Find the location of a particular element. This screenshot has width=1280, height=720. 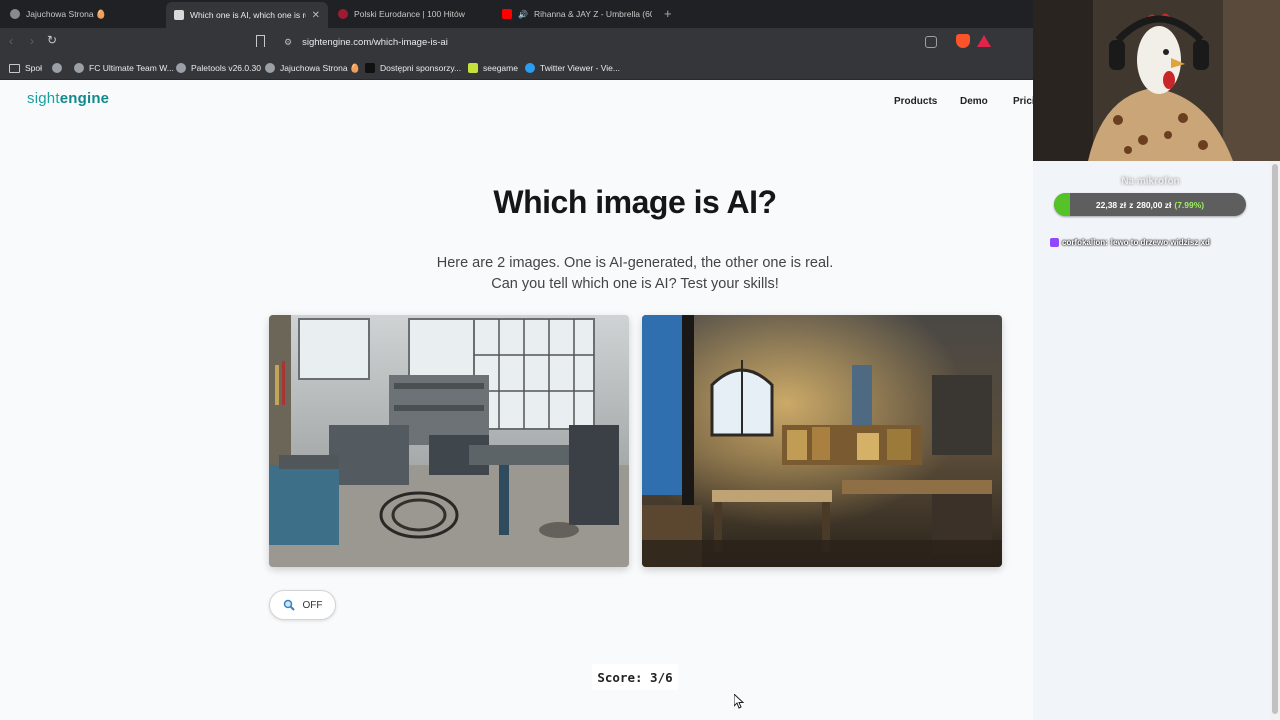

bookmark-item: Paletools v26.0.30 is located at coordinates (218, 68).